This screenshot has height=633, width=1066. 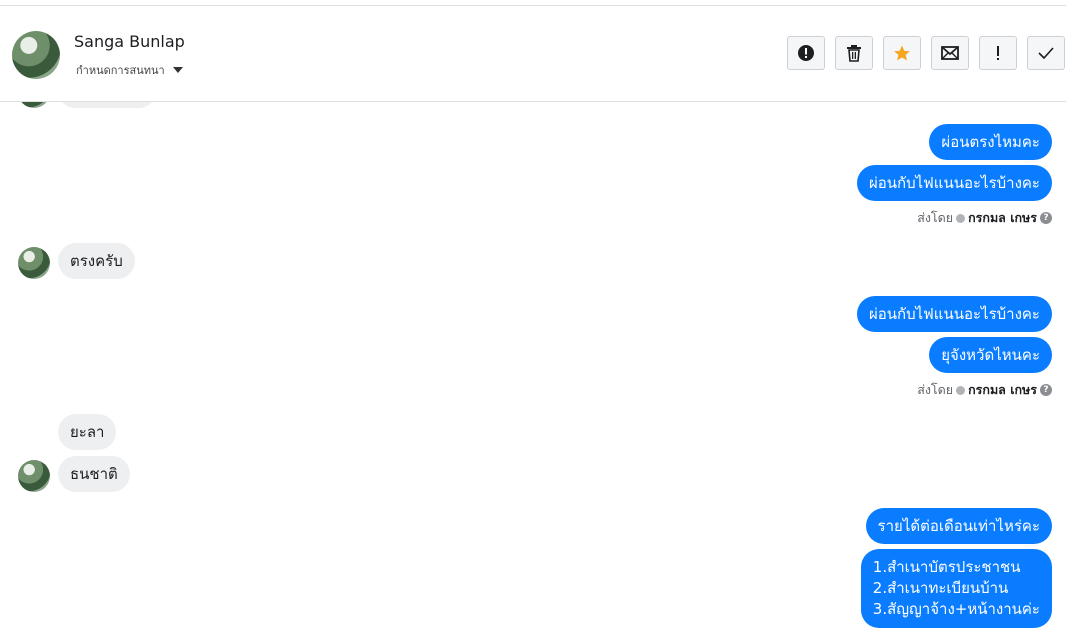 I want to click on mark-unread-button, so click(x=950, y=53).